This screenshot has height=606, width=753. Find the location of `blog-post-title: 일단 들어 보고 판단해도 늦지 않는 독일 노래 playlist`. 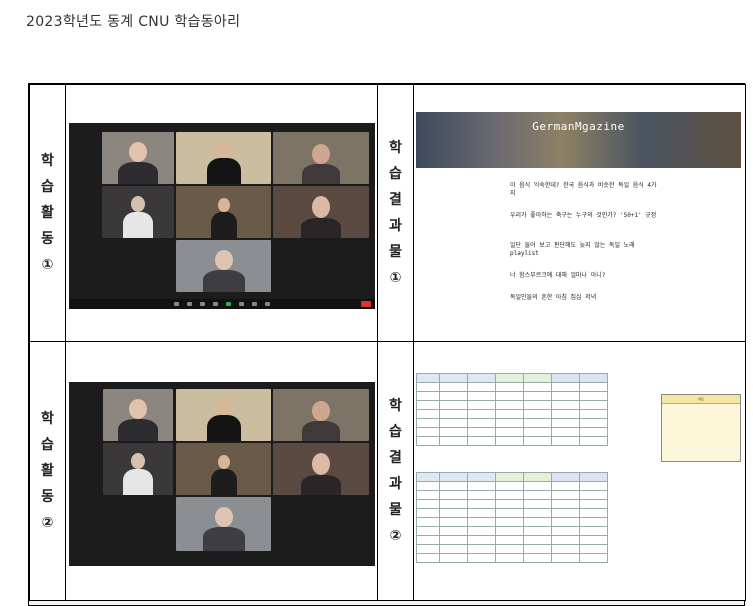

blog-post-title: 일단 들어 보고 판단해도 늦지 않는 독일 노래 playlist is located at coordinates (585, 250).